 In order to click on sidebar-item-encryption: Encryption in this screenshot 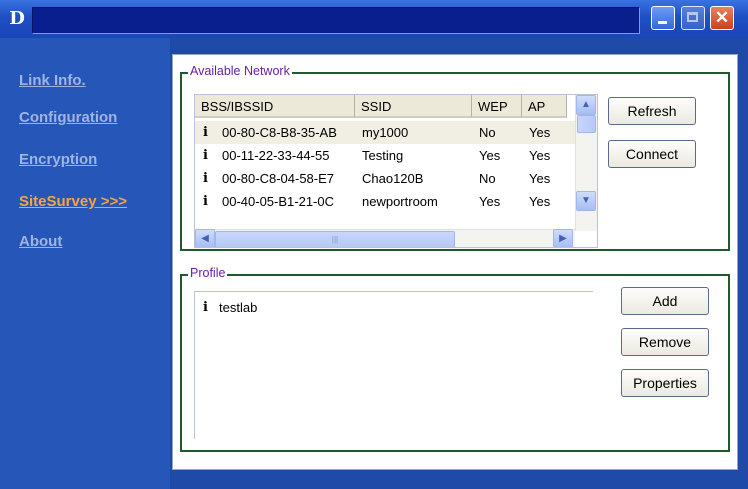, I will do `click(58, 159)`.